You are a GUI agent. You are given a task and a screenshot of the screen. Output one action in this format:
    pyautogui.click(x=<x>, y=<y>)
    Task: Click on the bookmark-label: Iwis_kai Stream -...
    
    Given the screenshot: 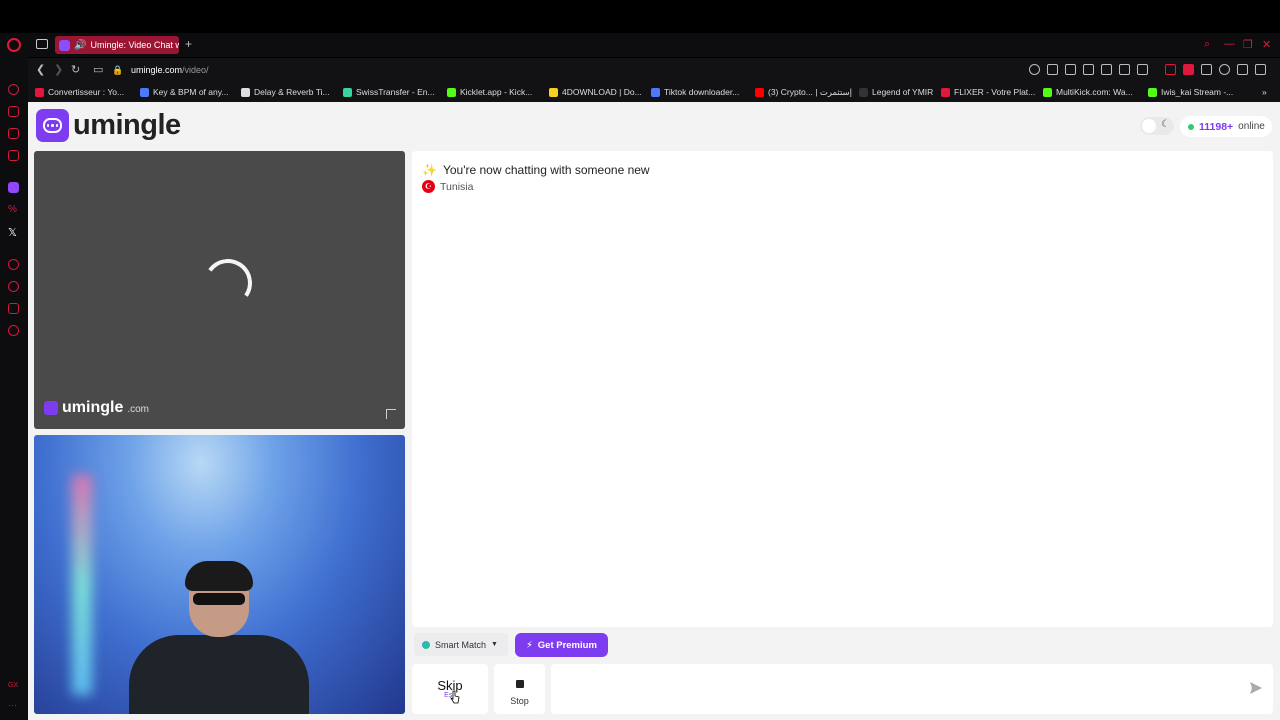 What is the action you would take?
    pyautogui.click(x=1197, y=92)
    